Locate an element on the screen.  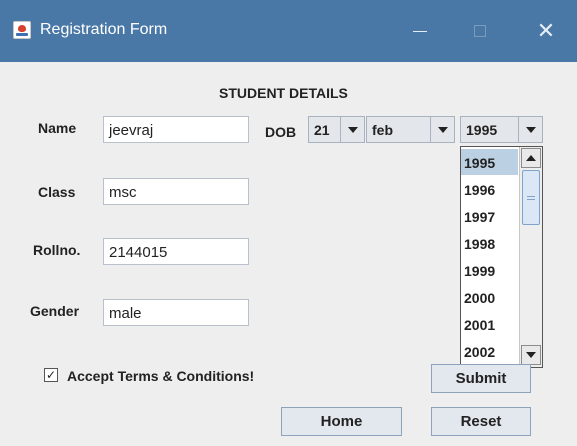
home-button: Home is located at coordinates (341, 421).